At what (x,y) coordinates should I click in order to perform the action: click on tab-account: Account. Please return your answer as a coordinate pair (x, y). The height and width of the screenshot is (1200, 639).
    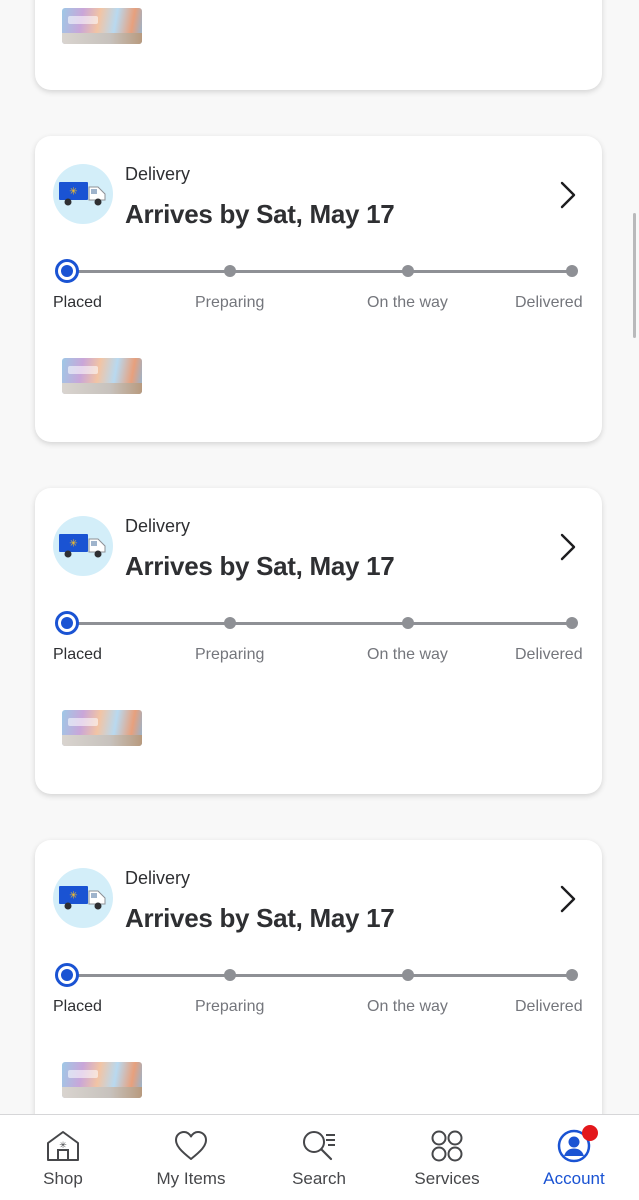
    Looking at the image, I should click on (574, 1157).